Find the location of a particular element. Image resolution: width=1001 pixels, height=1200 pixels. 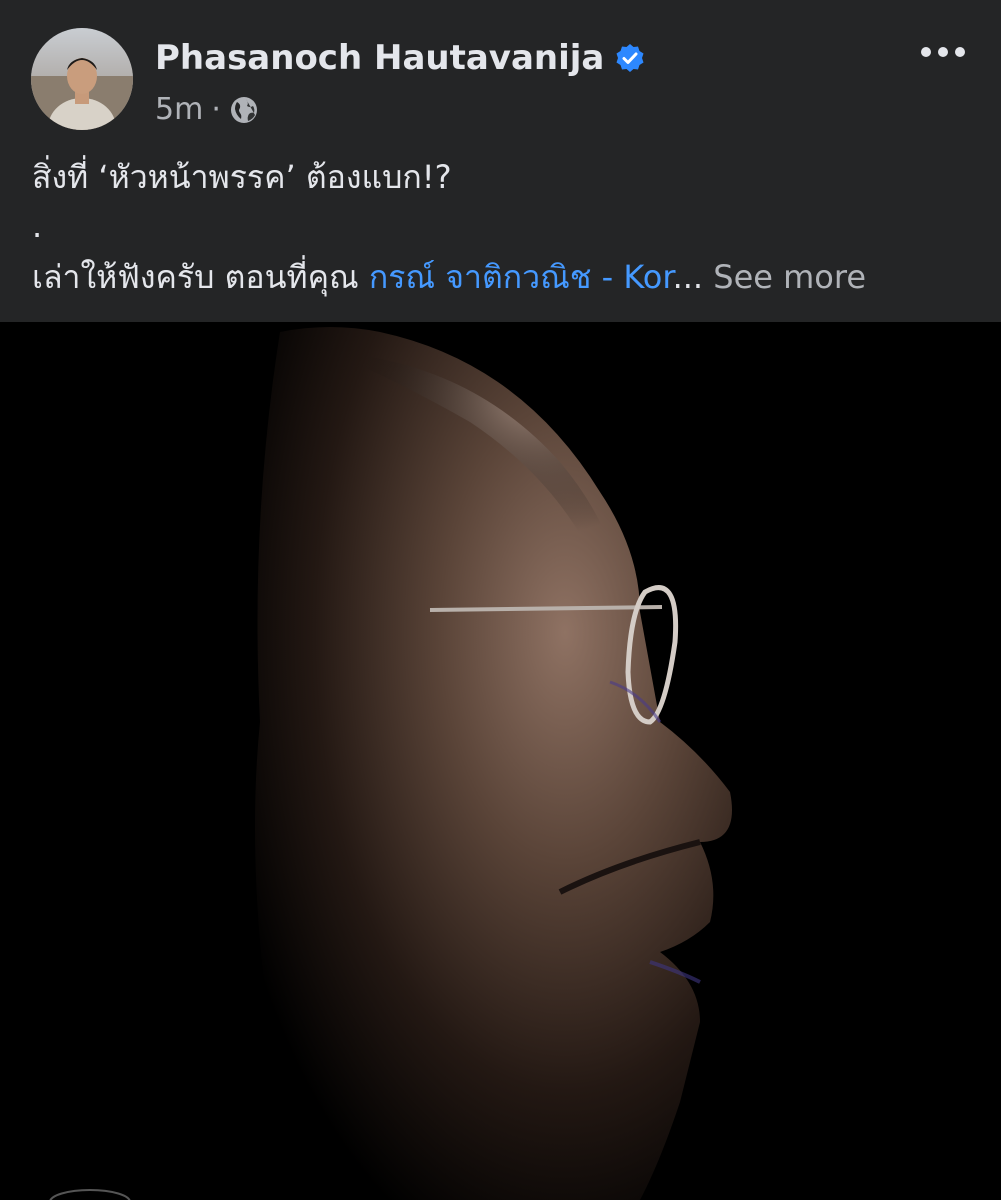

post-time: 5m is located at coordinates (179, 109).